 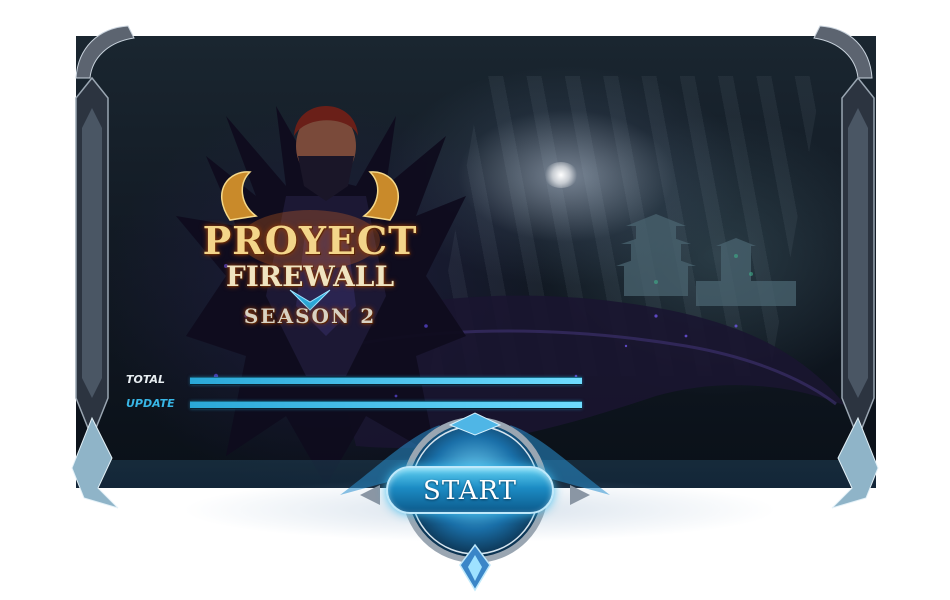 I want to click on logo-season: SEASON 2, so click(x=310, y=316).